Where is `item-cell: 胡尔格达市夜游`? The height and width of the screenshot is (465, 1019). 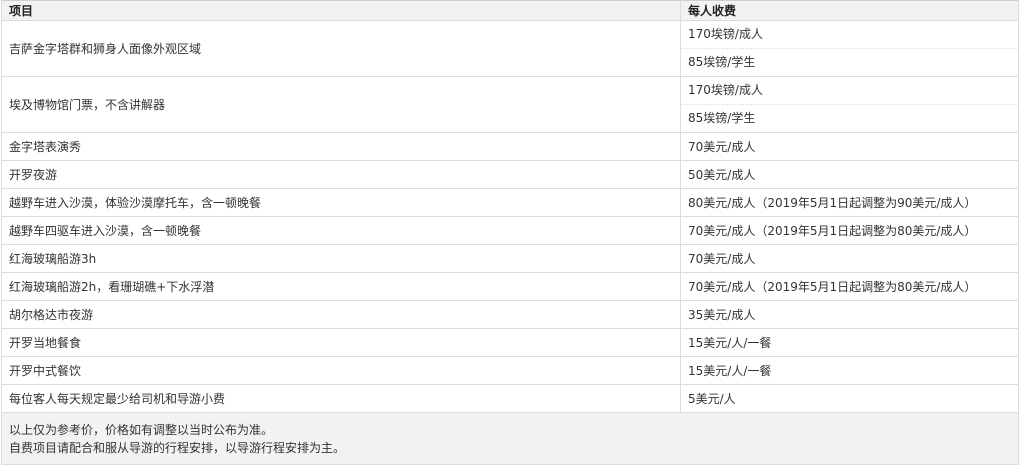 item-cell: 胡尔格达市夜游 is located at coordinates (341, 314).